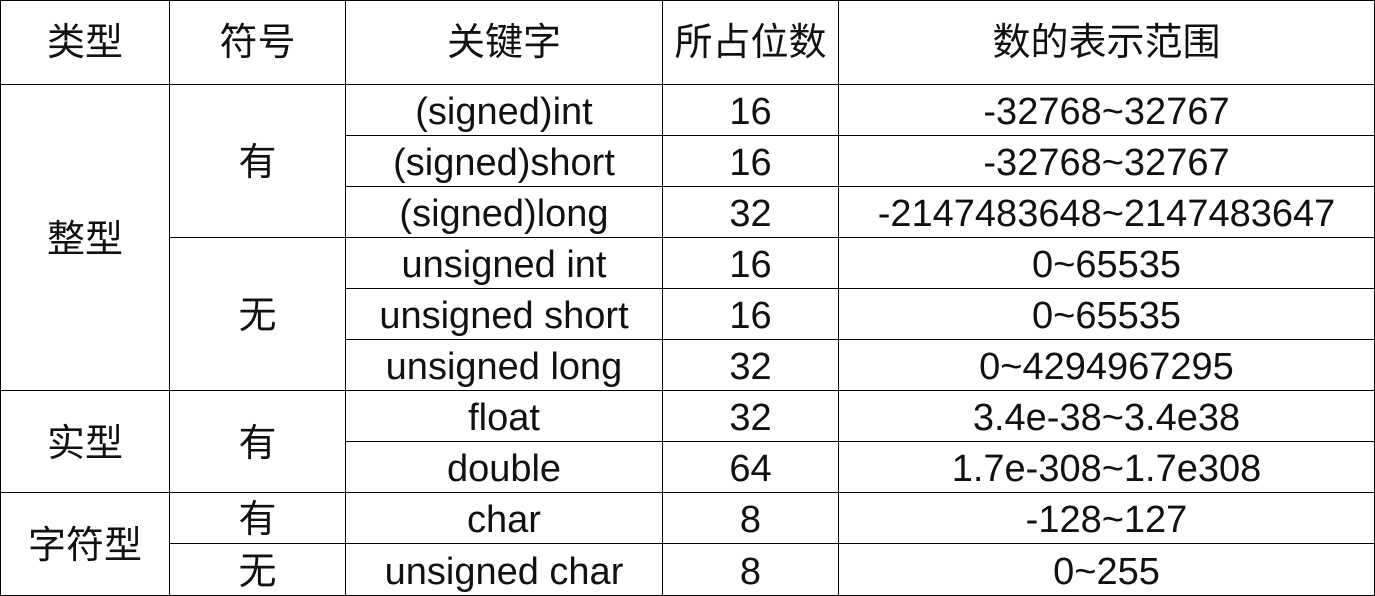 The width and height of the screenshot is (1375, 596). Describe the element at coordinates (1107, 570) in the screenshot. I see `range-cell: 0~255` at that location.